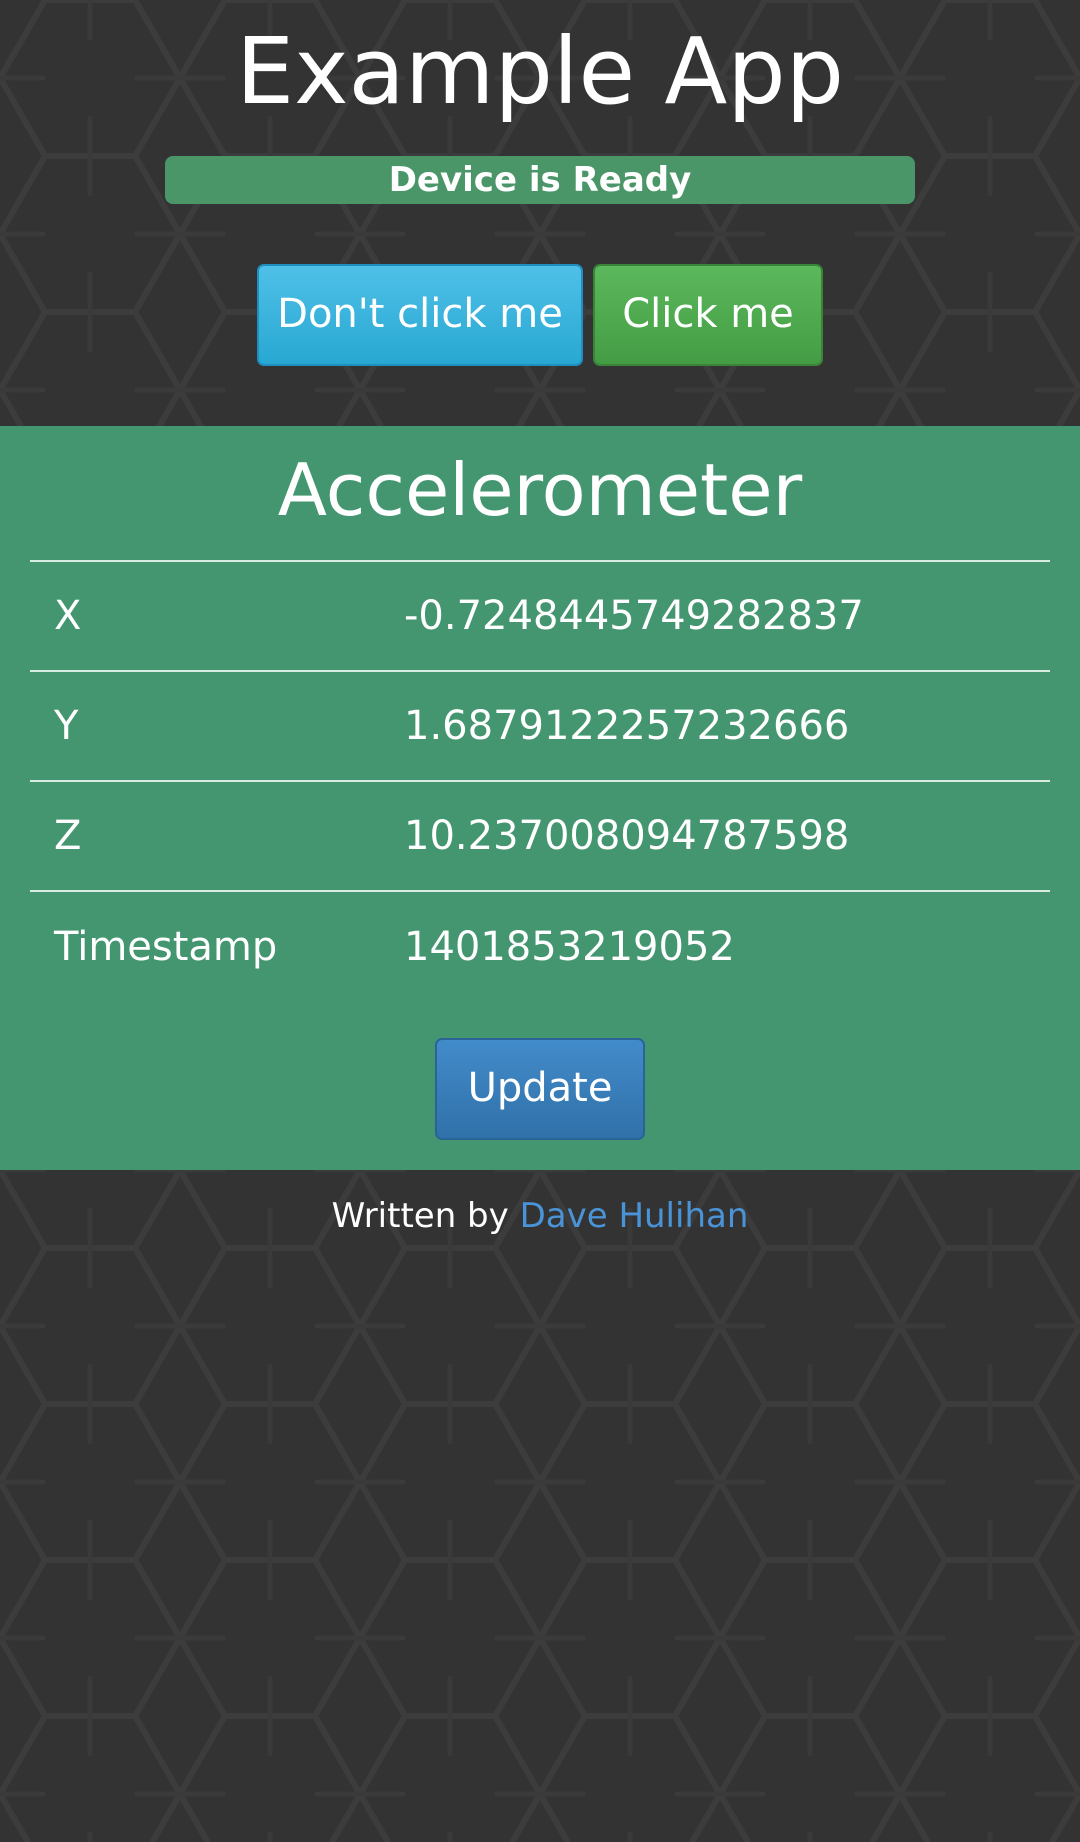 The height and width of the screenshot is (1842, 1080). What do you see at coordinates (540, 71) in the screenshot?
I see `app-title: Example App` at bounding box center [540, 71].